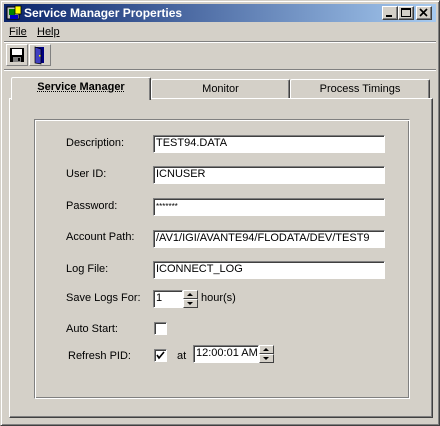 Image resolution: width=440 pixels, height=426 pixels. What do you see at coordinates (220, 70) in the screenshot?
I see `toolbar-bottom-divider` at bounding box center [220, 70].